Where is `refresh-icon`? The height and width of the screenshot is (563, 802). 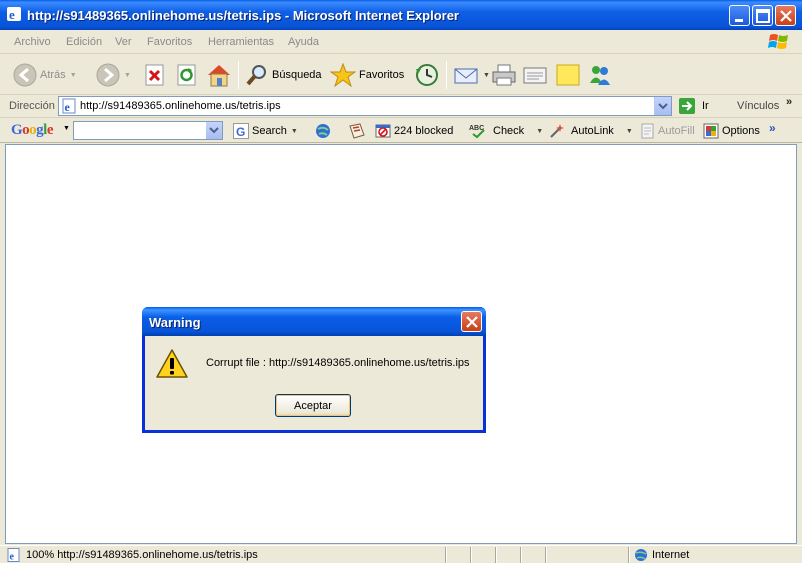 refresh-icon is located at coordinates (186, 75).